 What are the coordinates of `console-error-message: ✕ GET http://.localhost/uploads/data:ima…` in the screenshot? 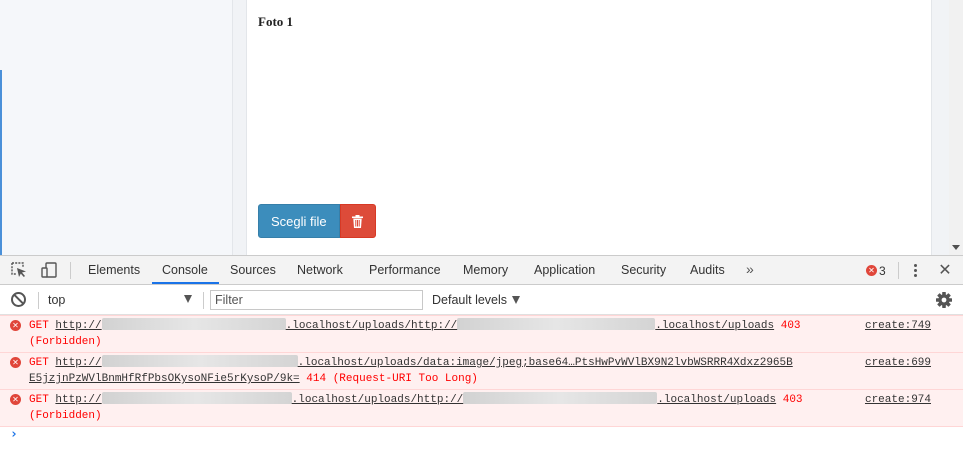 It's located at (481, 371).